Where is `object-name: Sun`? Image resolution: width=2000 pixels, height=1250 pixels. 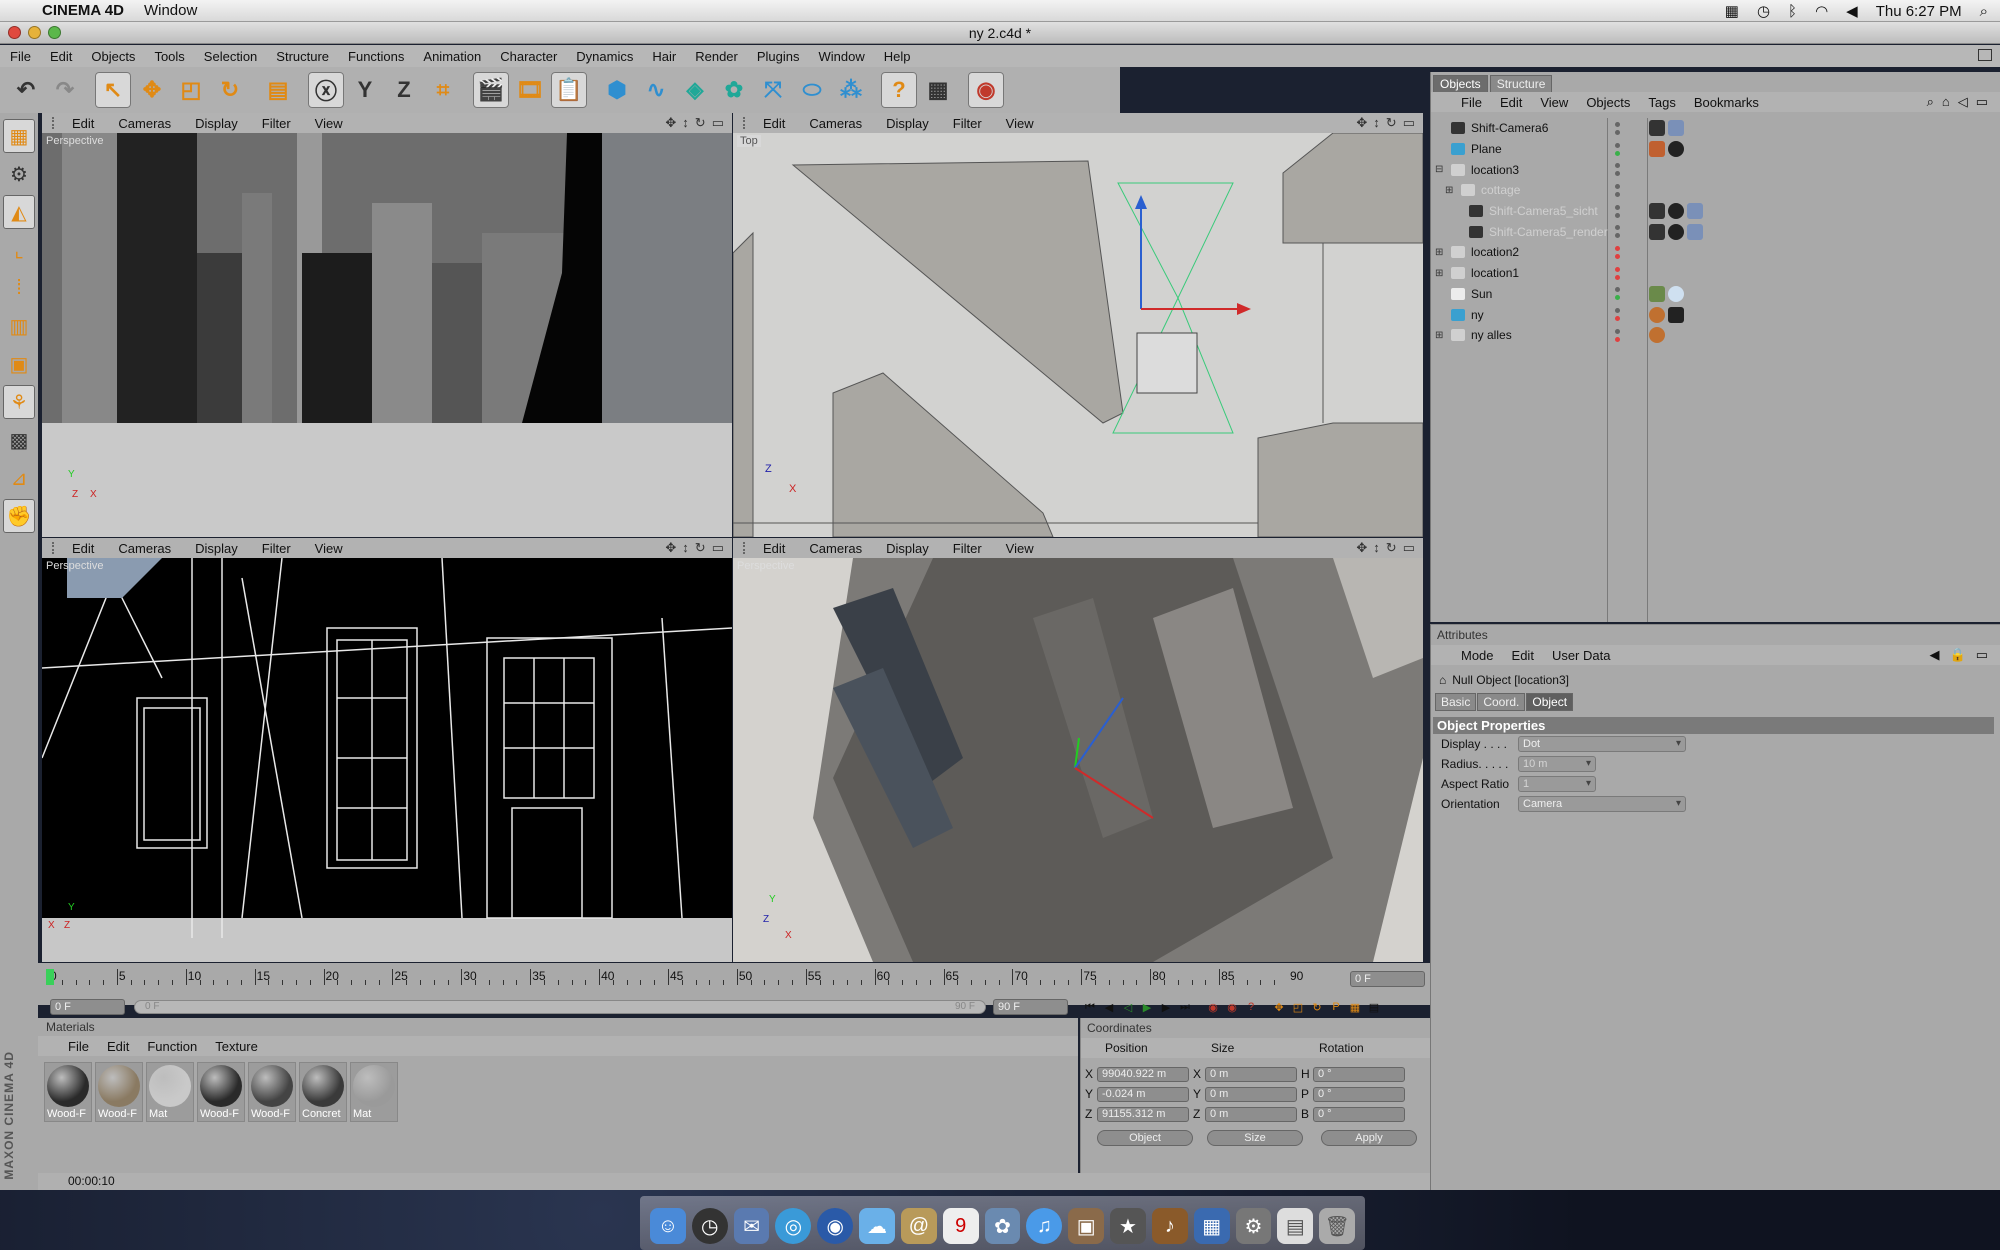
object-name: Sun is located at coordinates (1571, 294).